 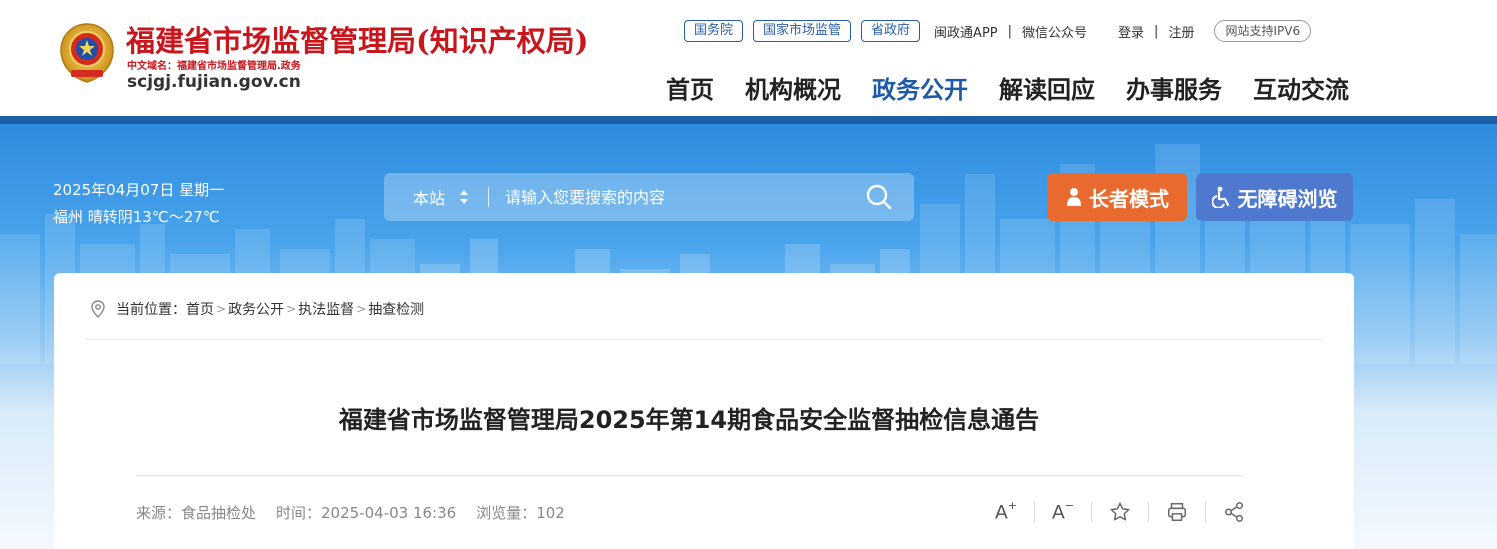 I want to click on elder-mode-button: 长者模式, so click(x=1117, y=197).